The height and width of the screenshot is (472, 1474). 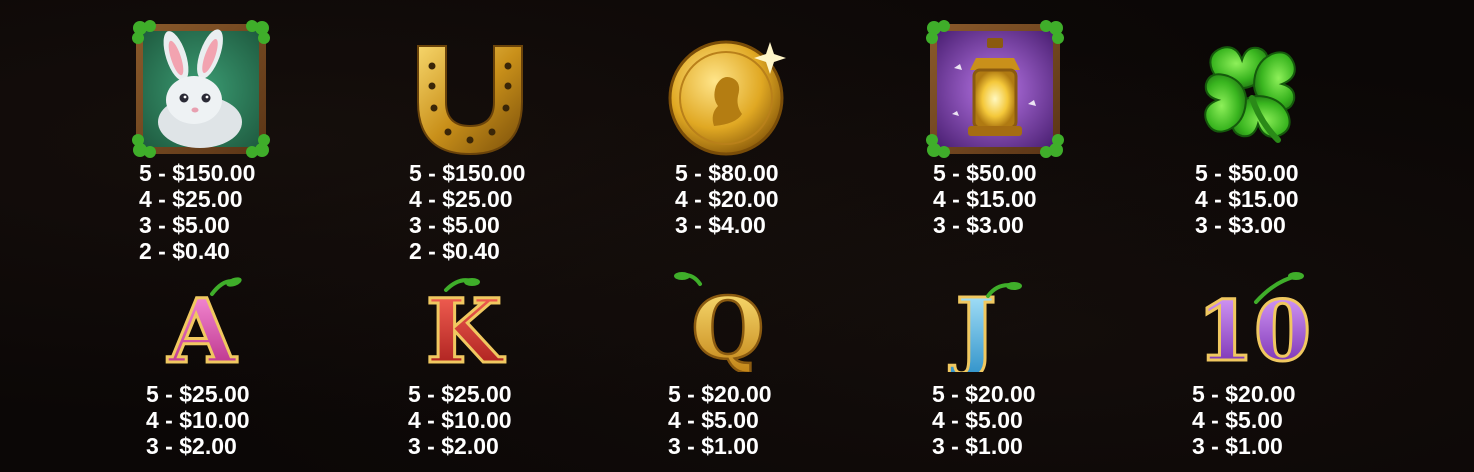 I want to click on white-rabbit-icon, so click(x=201, y=89).